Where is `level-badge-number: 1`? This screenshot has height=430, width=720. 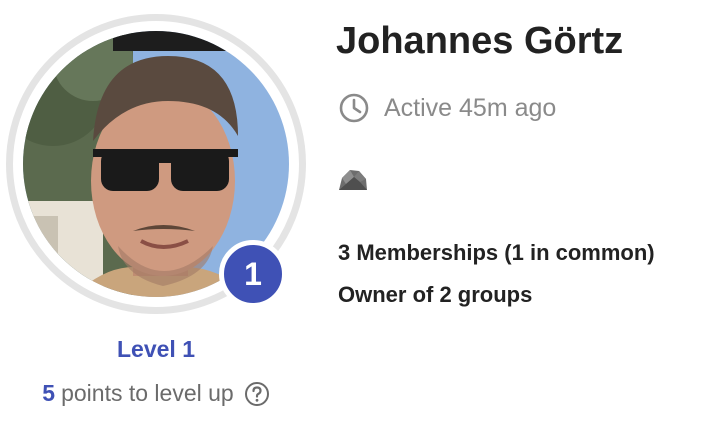
level-badge-number: 1 is located at coordinates (253, 273).